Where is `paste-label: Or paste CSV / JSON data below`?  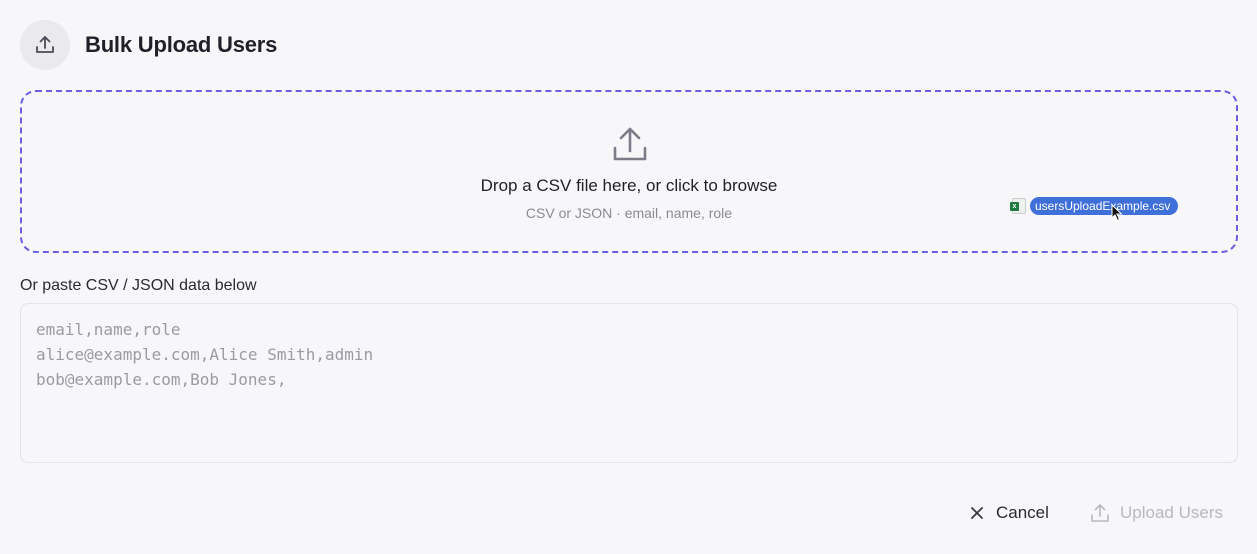
paste-label: Or paste CSV / JSON data below is located at coordinates (138, 285).